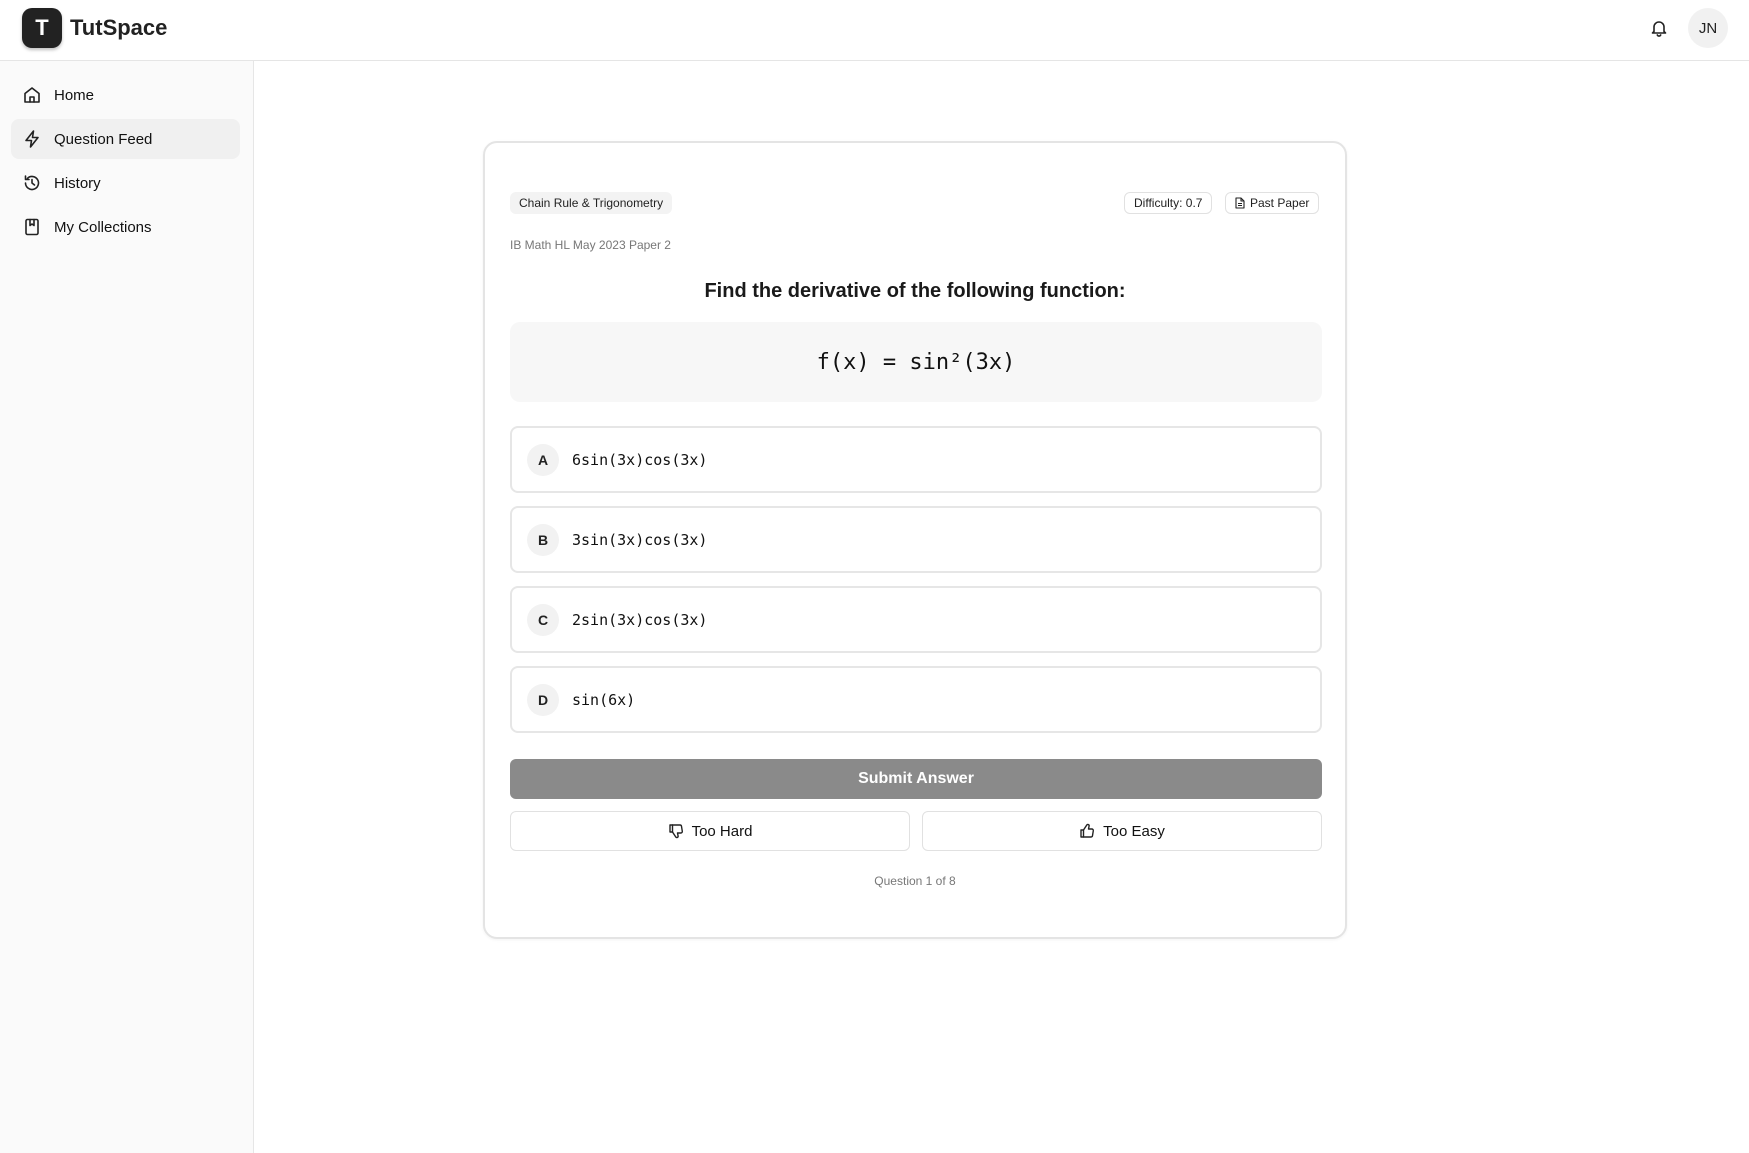 The width and height of the screenshot is (1749, 1153). I want to click on sidebar-item-label: My Collections, so click(103, 227).